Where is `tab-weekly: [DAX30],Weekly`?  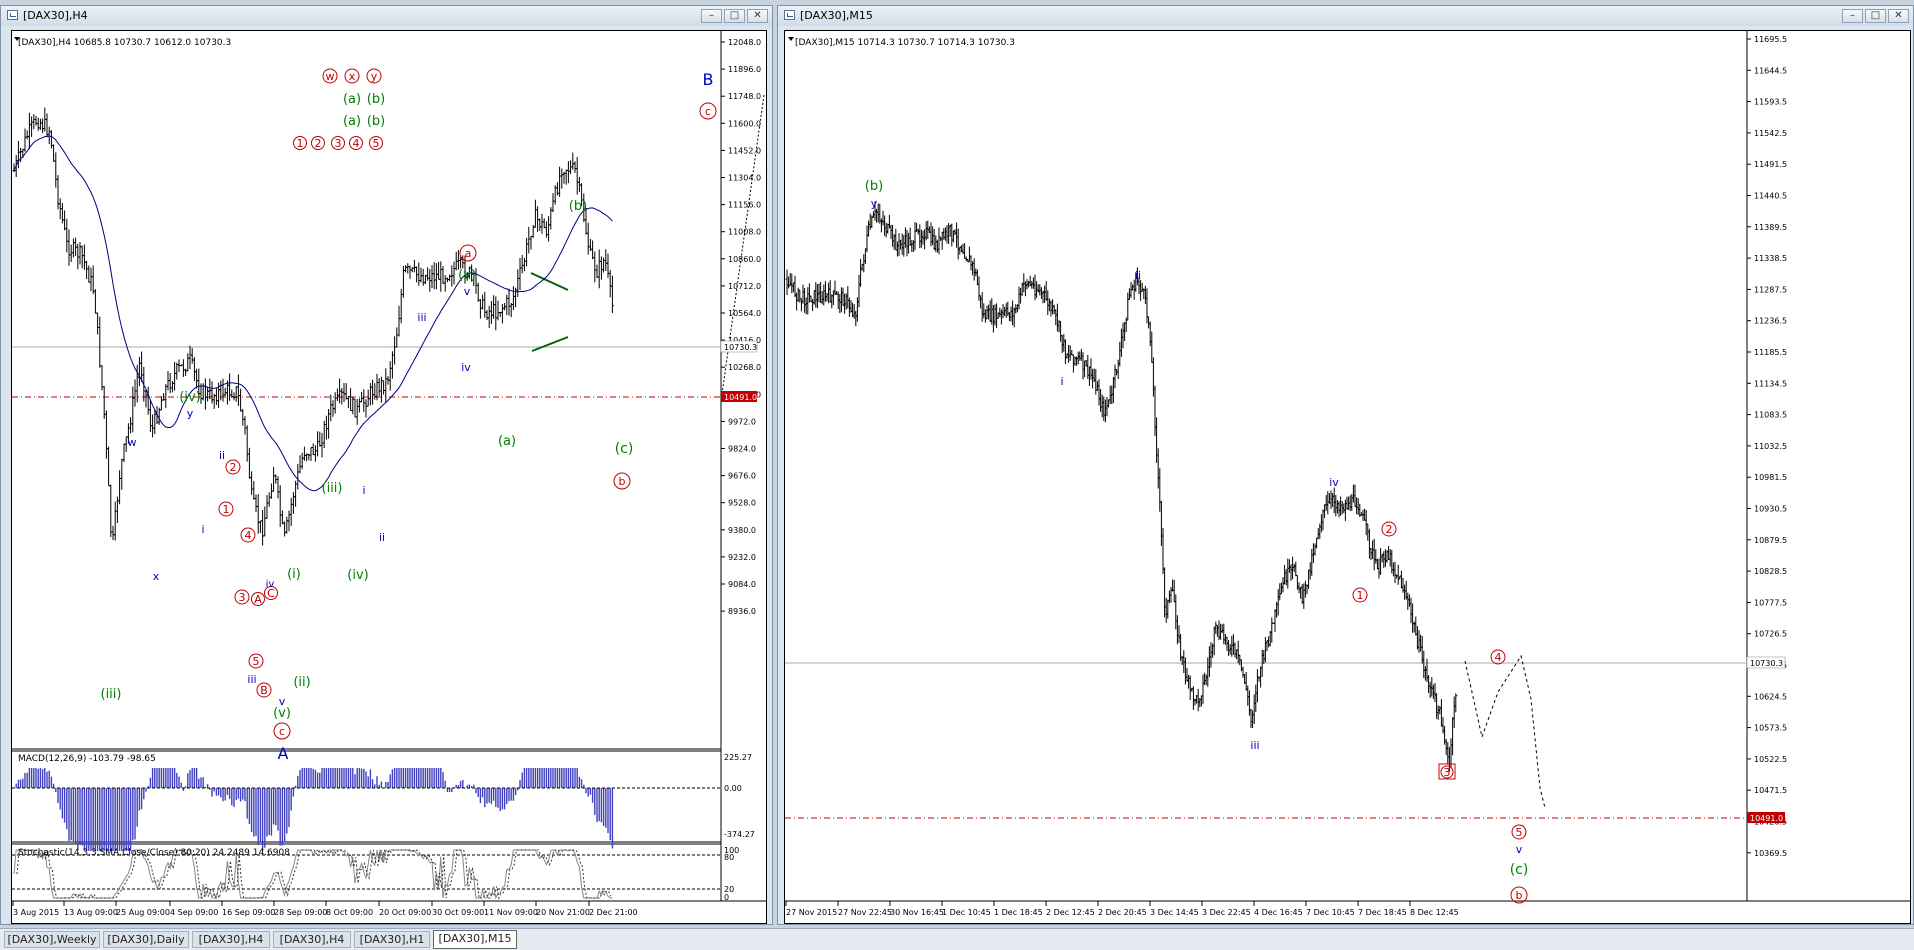
tab-weekly: [DAX30],Weekly is located at coordinates (52, 939).